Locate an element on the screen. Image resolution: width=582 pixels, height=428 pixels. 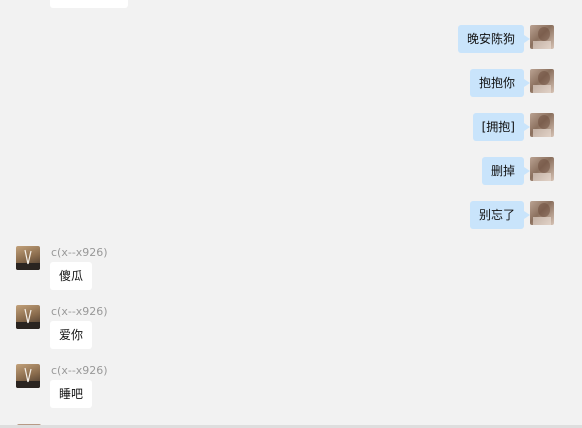
message-bubble-other: 爱你 is located at coordinates (71, 335).